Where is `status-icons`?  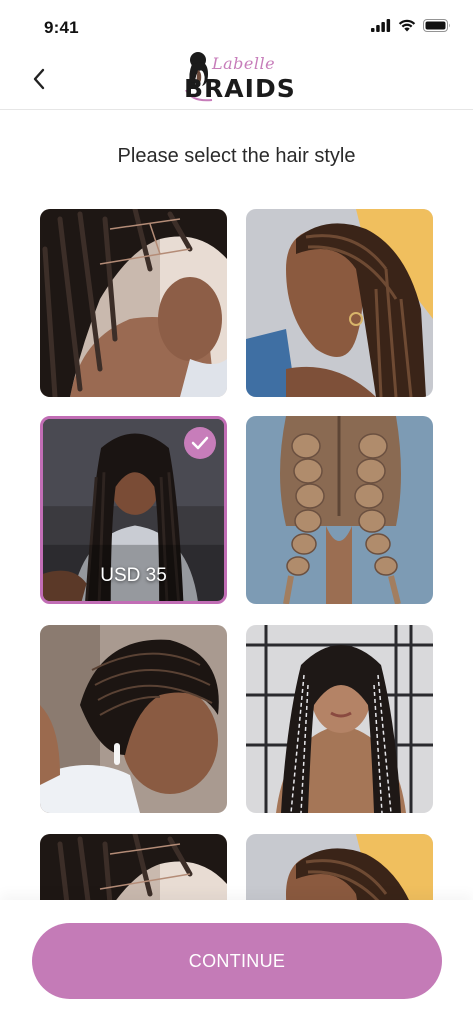 status-icons is located at coordinates (411, 25).